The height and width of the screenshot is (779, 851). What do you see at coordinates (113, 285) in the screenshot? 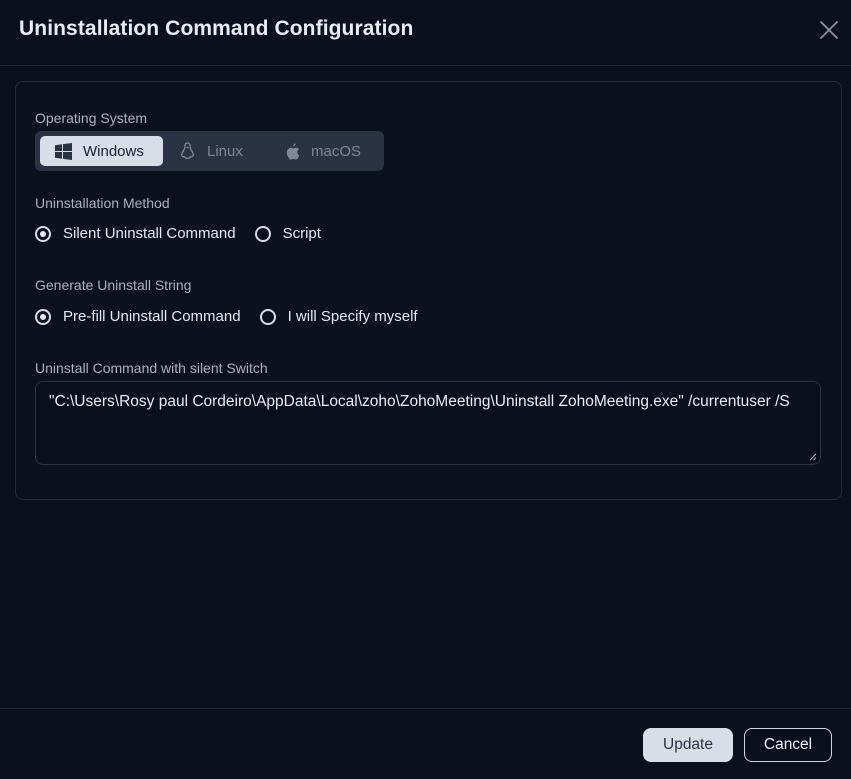
I see `generate-label: Generate Uninstall String` at bounding box center [113, 285].